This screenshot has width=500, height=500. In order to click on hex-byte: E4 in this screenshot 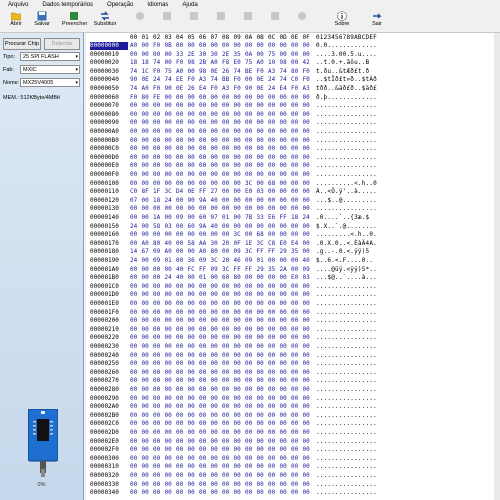, I will do `click(204, 89)`.